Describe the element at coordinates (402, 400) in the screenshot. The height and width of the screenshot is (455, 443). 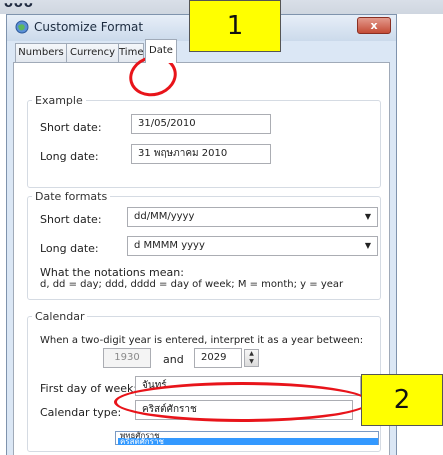
I see `annotation-callout-2: 2` at that location.